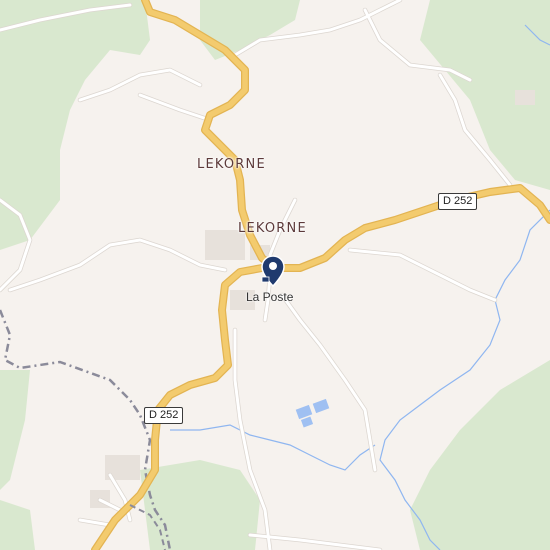 The image size is (550, 550). What do you see at coordinates (312, 413) in the screenshot?
I see `pond` at bounding box center [312, 413].